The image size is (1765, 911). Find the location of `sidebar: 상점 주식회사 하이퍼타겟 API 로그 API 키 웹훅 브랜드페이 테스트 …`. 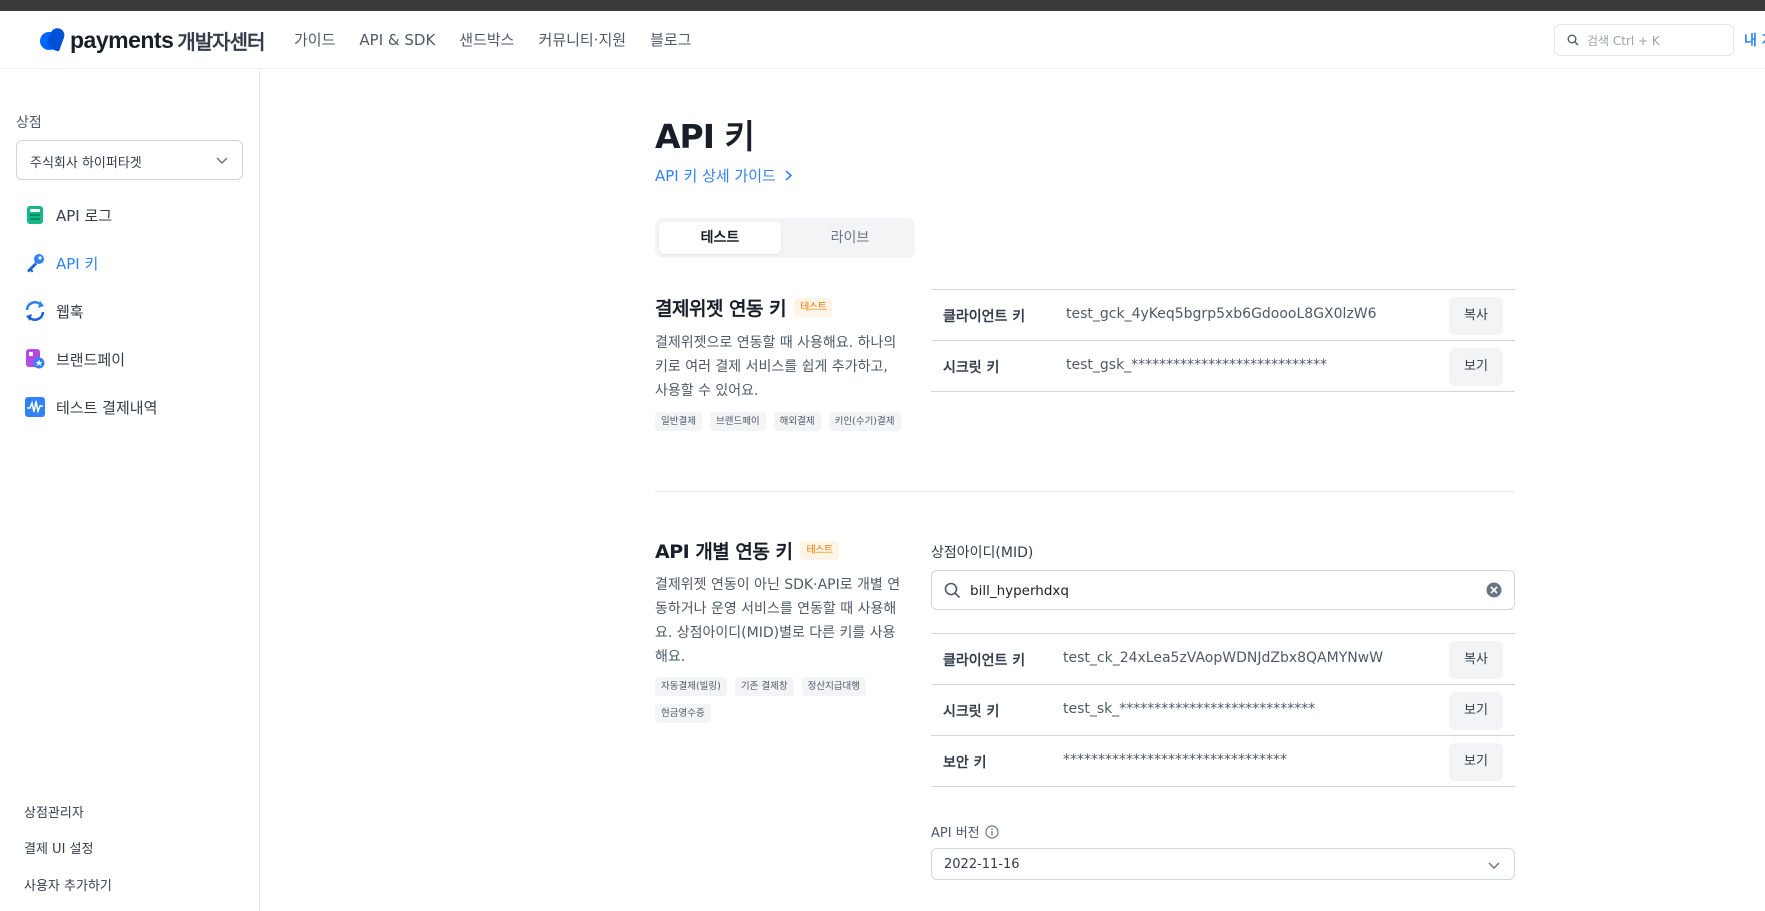

sidebar: 상점 주식회사 하이퍼타겟 API 로그 API 키 웹훅 브랜드페이 테스트 … is located at coordinates (130, 490).